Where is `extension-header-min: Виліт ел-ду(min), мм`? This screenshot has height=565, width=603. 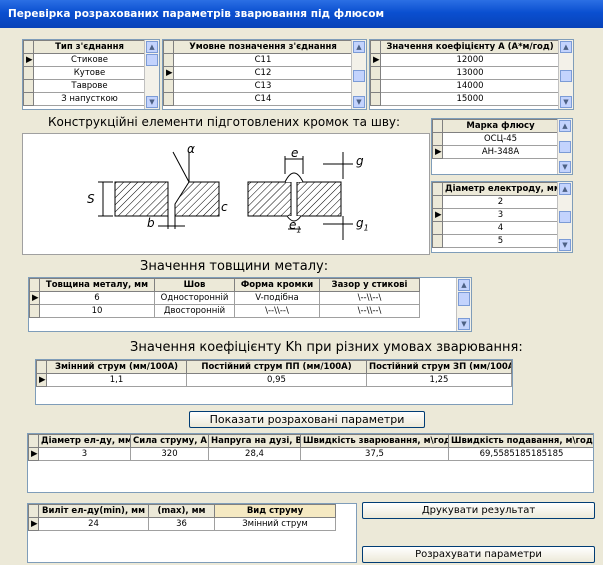
extension-header-min: Виліт ел-ду(min), мм is located at coordinates (93, 511).